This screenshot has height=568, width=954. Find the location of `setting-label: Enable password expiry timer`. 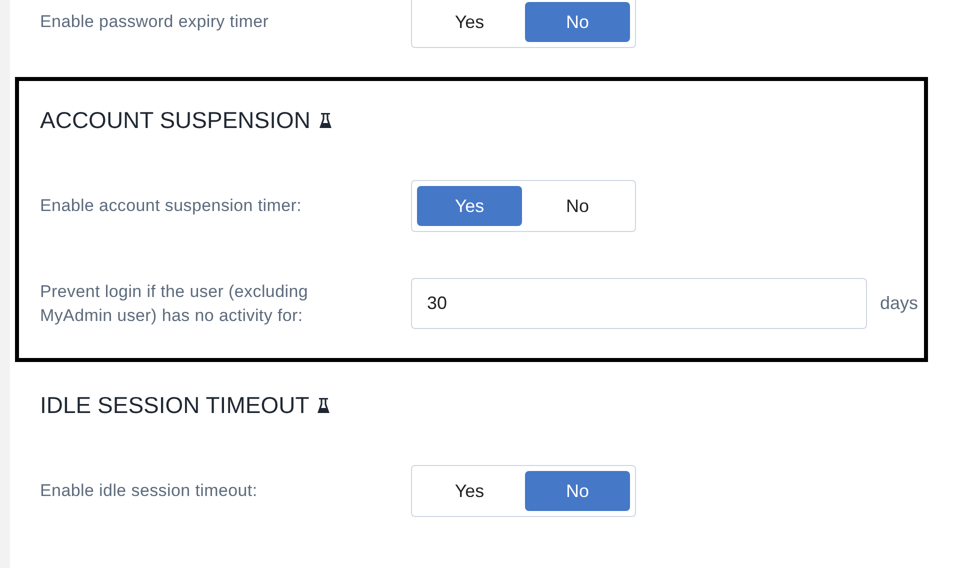

setting-label: Enable password expiry timer is located at coordinates (155, 22).